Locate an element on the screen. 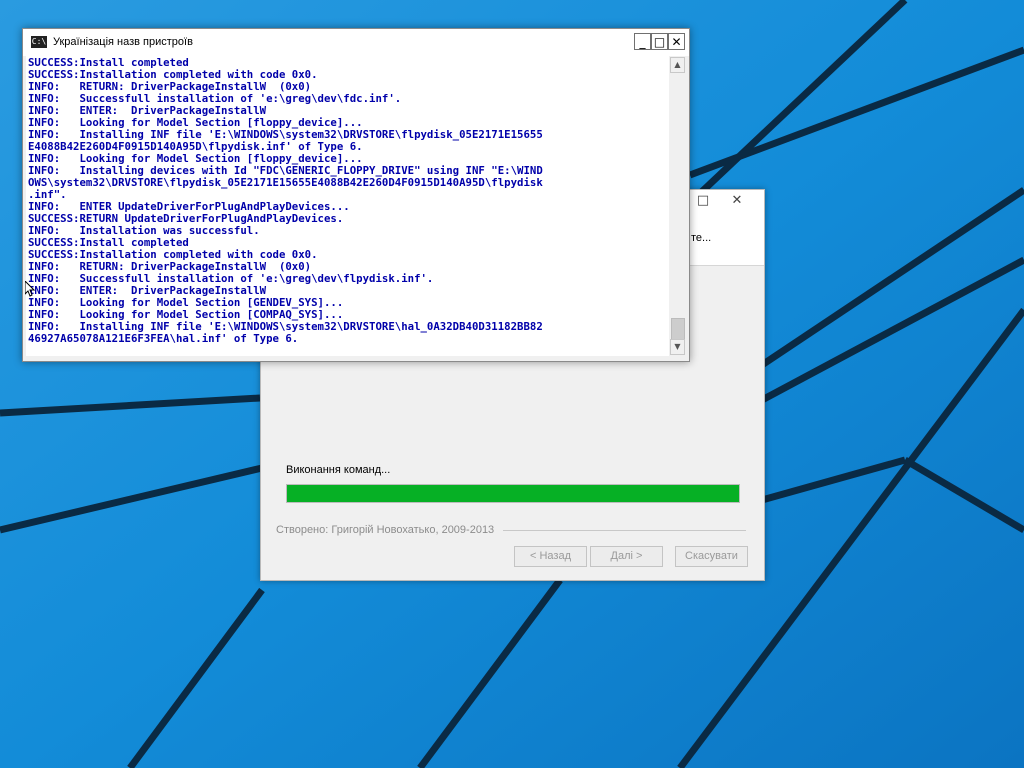 This screenshot has width=1024, height=768. vertical-scrollbar: ▲ ▼ is located at coordinates (677, 206).